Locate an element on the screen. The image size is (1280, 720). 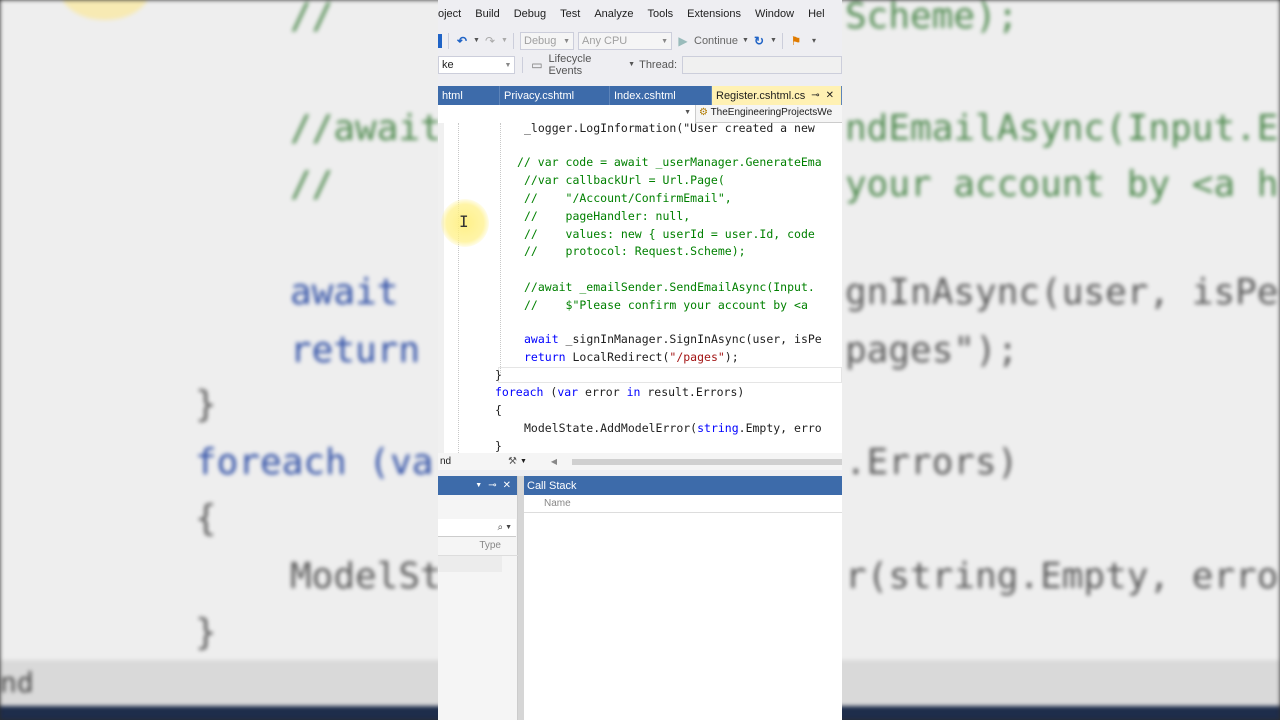
menu-debug: Debug is located at coordinates (530, 14).